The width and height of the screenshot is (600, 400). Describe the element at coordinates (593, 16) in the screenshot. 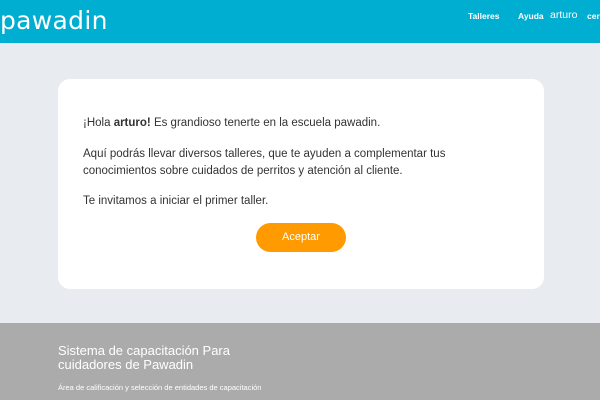

I see `nav-cut-item: cer` at that location.